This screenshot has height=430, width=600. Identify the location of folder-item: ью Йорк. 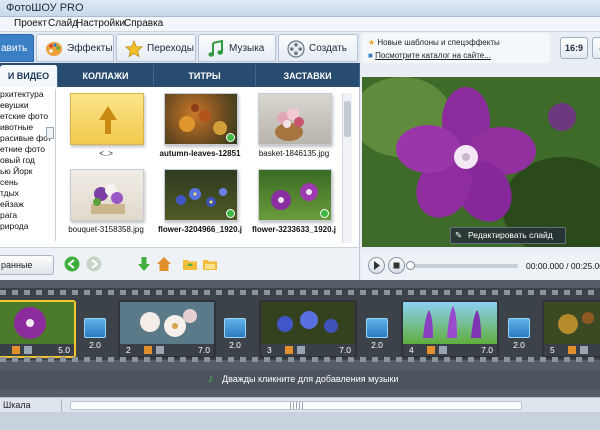
(27, 171).